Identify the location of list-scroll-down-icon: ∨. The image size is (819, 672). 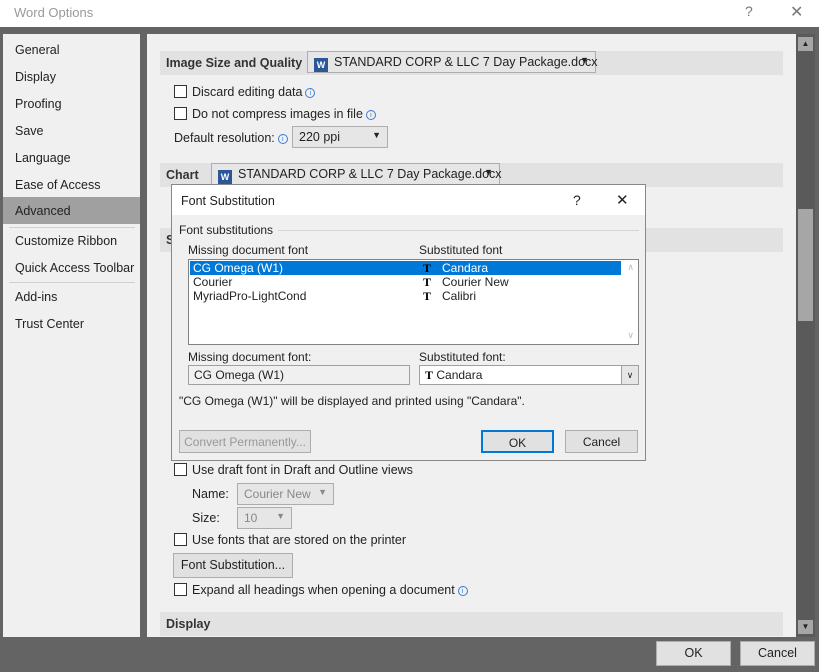
(630, 335).